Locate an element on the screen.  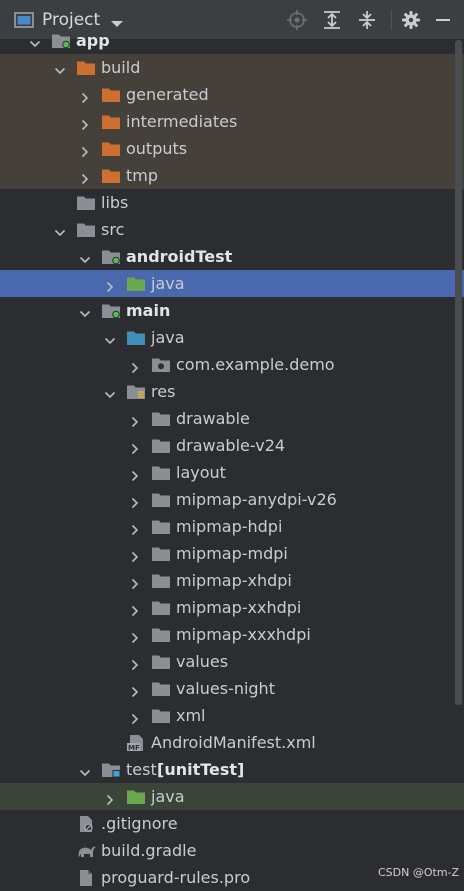
tree-row: .gitignore is located at coordinates (232, 823).